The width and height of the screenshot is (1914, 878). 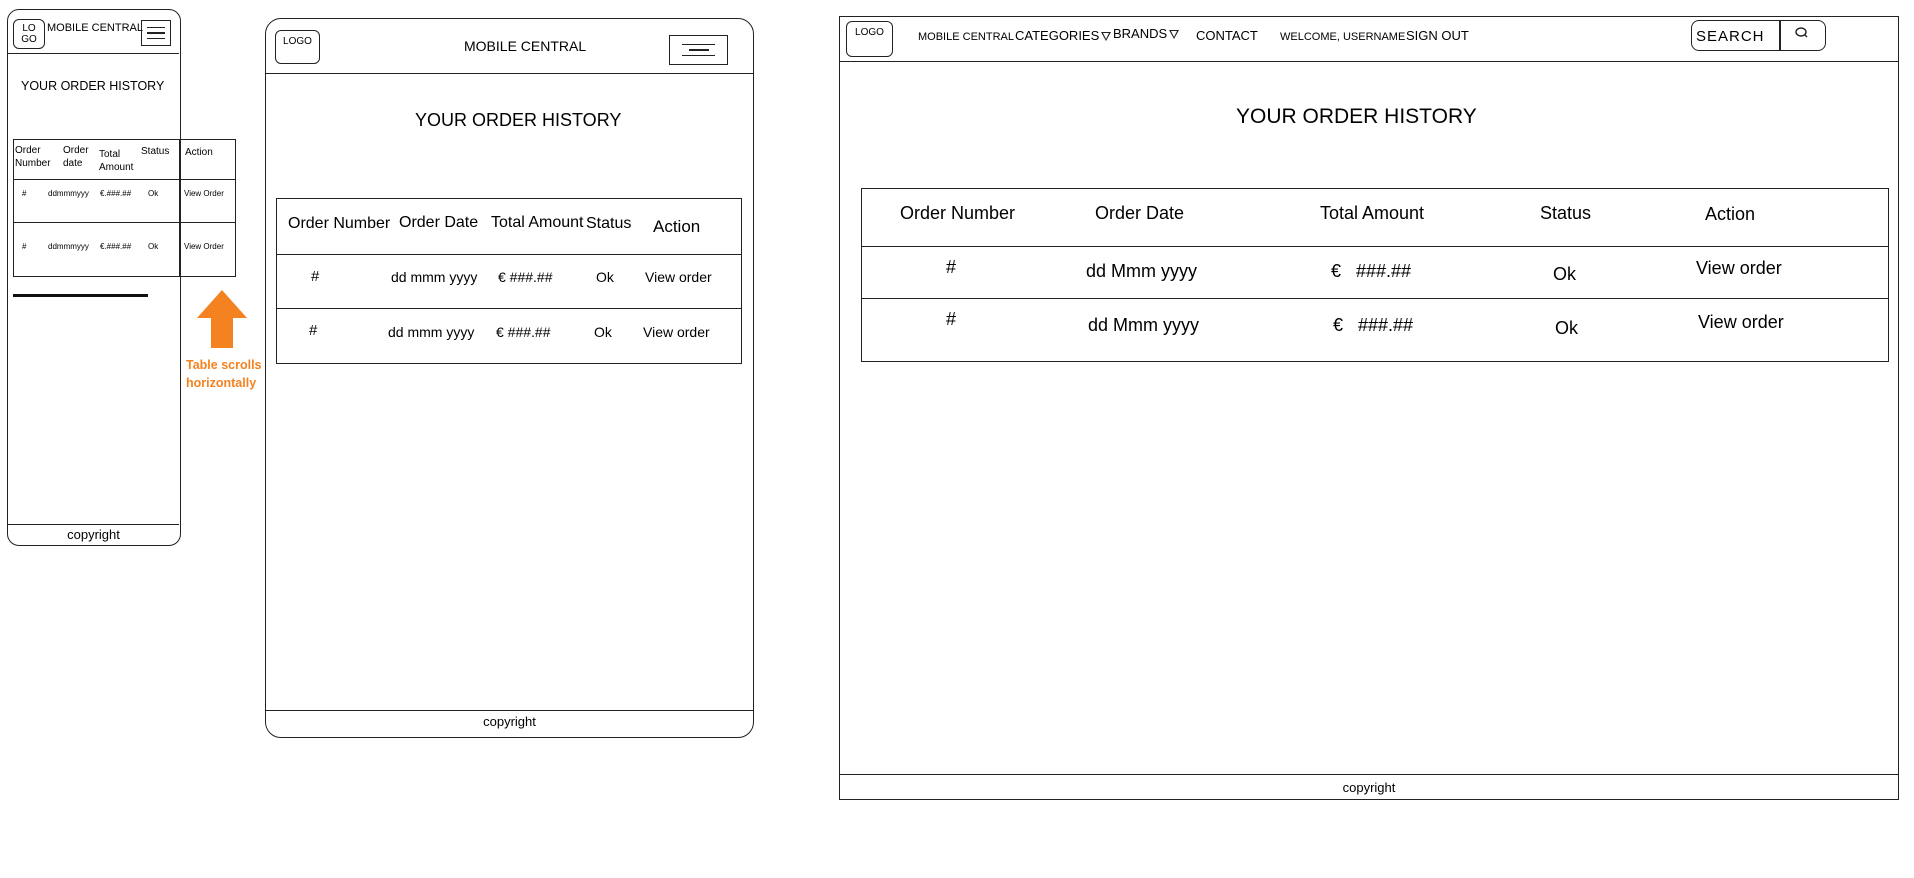 What do you see at coordinates (677, 226) in the screenshot?
I see `tablet-th-action: Action` at bounding box center [677, 226].